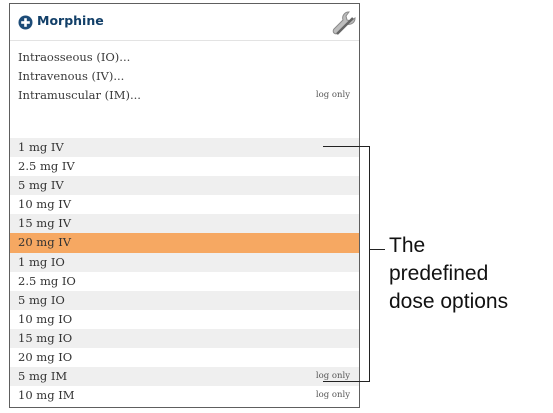  I want to click on dose-item: 1 mg IO, so click(184, 262).